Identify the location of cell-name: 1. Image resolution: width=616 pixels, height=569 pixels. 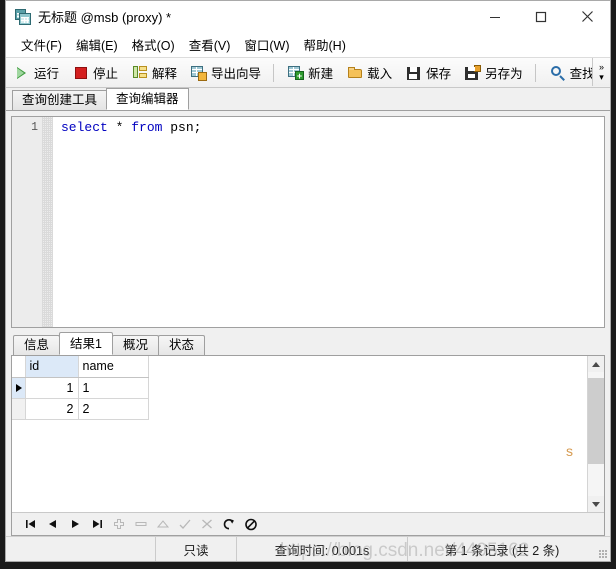
(113, 388).